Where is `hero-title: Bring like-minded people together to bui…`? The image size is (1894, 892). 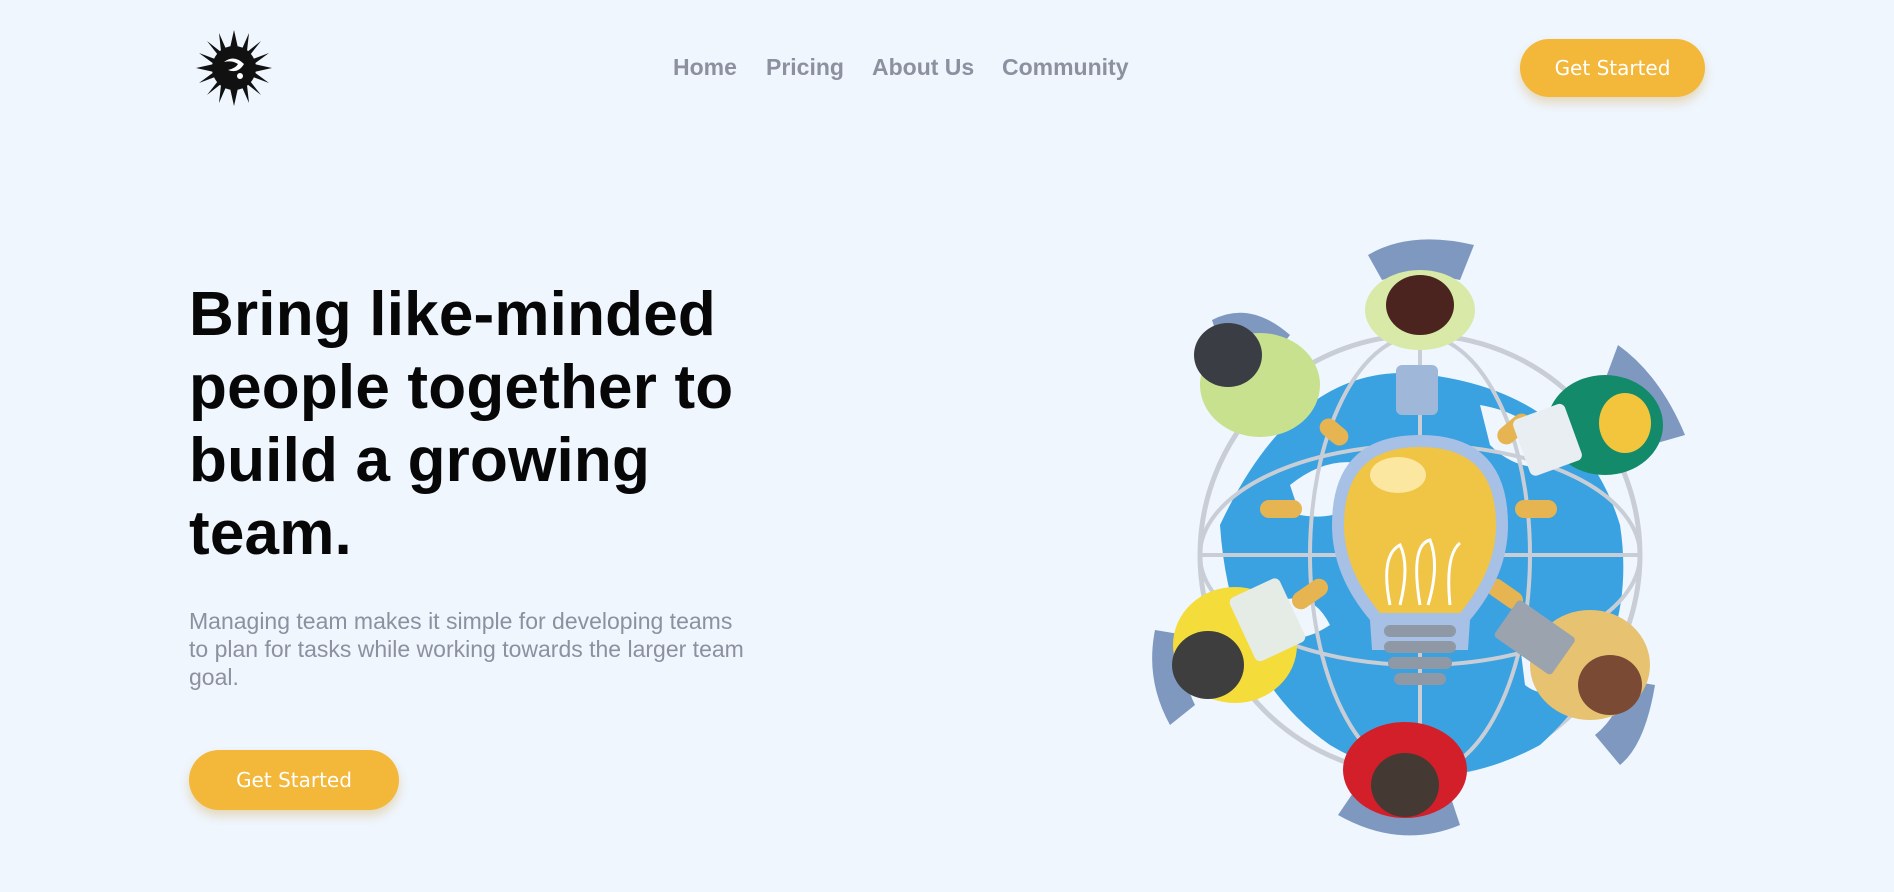
hero-title: Bring like-minded people together to bui… is located at coordinates (461, 424).